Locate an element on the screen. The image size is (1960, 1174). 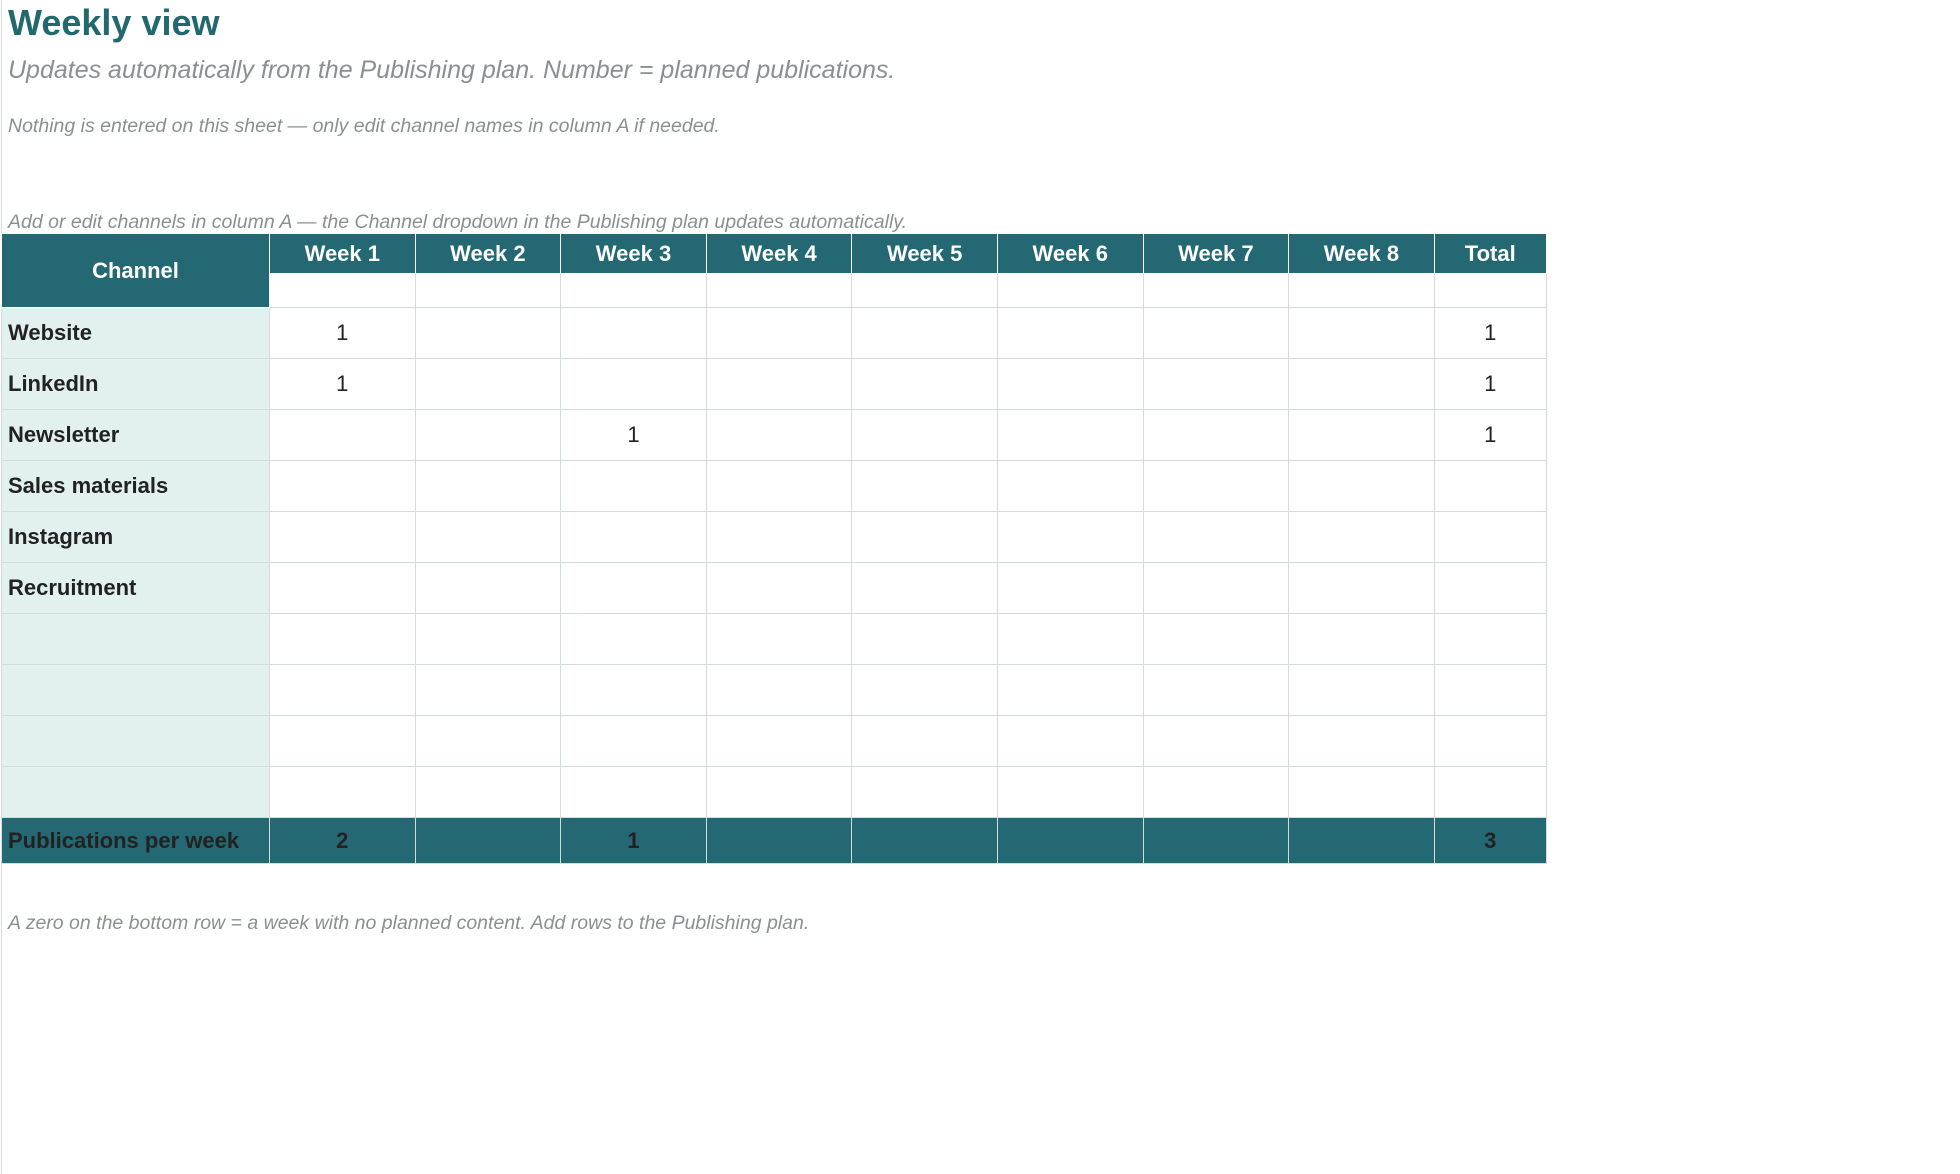
week-header: Week 8 is located at coordinates (1361, 253).